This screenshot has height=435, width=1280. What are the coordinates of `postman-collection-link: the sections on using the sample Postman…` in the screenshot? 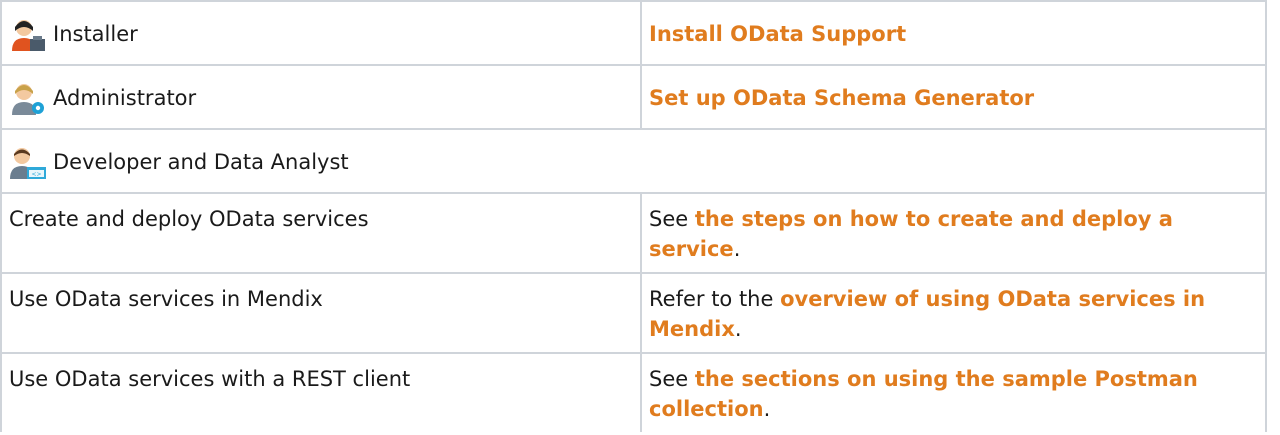 It's located at (923, 394).